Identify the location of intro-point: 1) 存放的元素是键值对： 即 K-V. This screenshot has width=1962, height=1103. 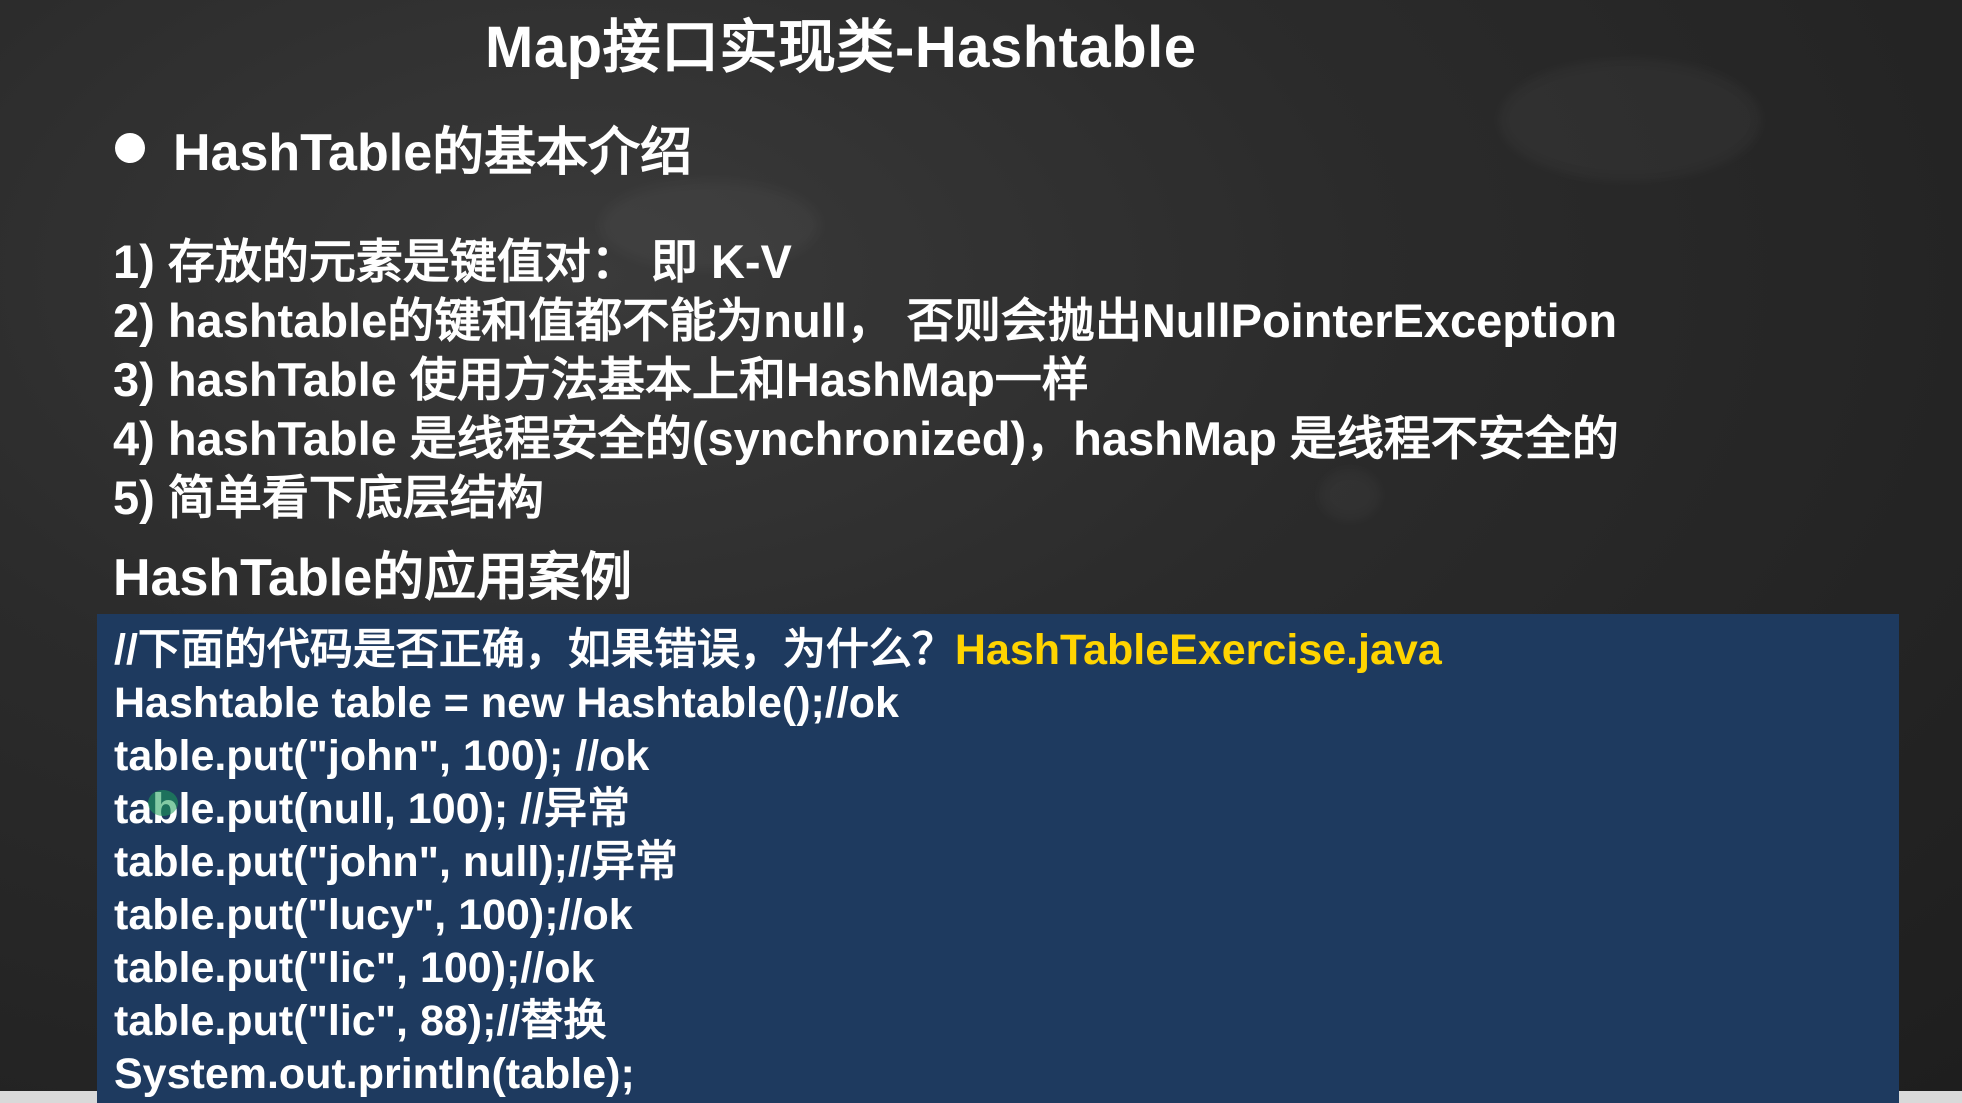
(452, 261).